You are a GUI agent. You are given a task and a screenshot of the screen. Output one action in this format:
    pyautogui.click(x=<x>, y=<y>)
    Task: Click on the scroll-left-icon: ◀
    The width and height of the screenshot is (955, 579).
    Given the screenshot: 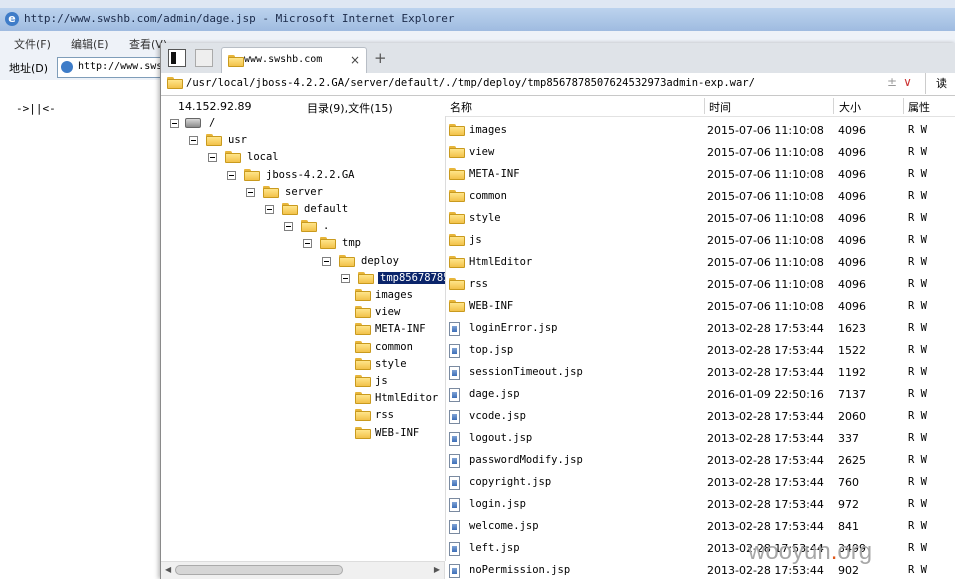 What is the action you would take?
    pyautogui.click(x=168, y=569)
    